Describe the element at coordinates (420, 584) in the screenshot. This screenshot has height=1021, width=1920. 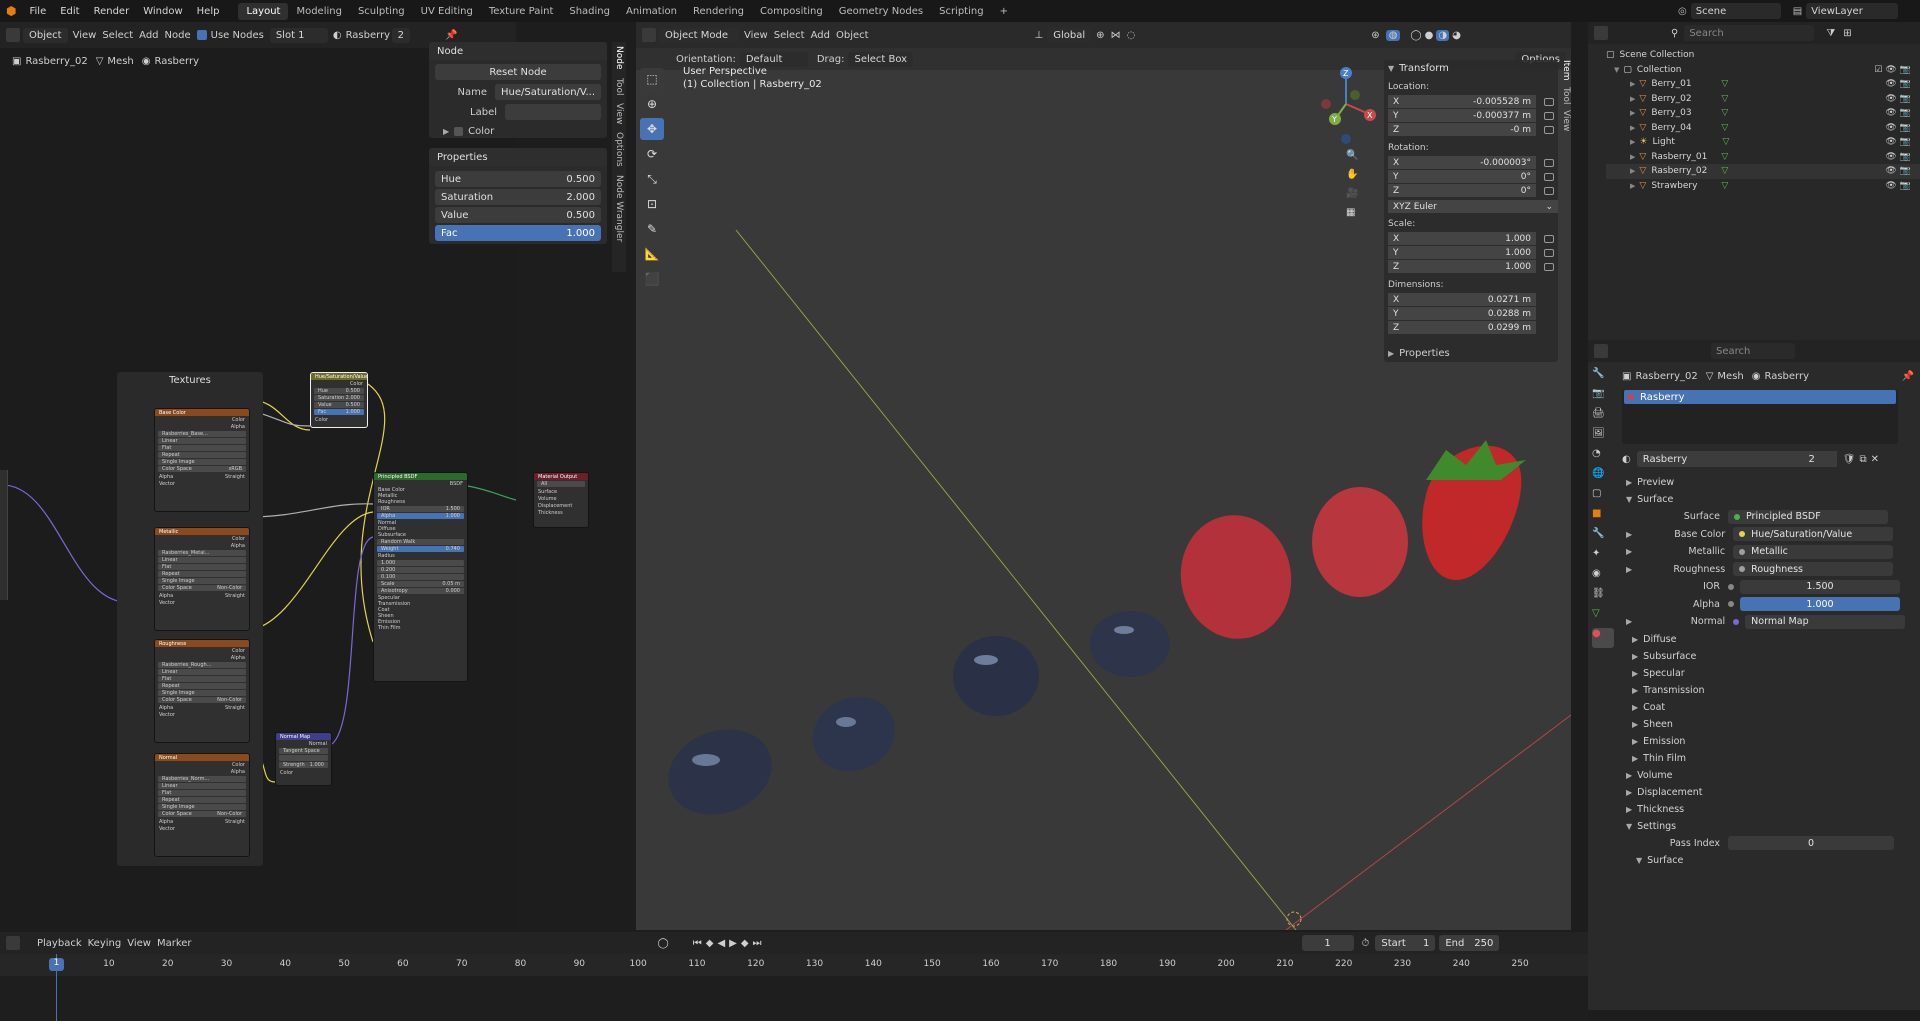
I see `bsdf-row: Scale 0.05 m` at that location.